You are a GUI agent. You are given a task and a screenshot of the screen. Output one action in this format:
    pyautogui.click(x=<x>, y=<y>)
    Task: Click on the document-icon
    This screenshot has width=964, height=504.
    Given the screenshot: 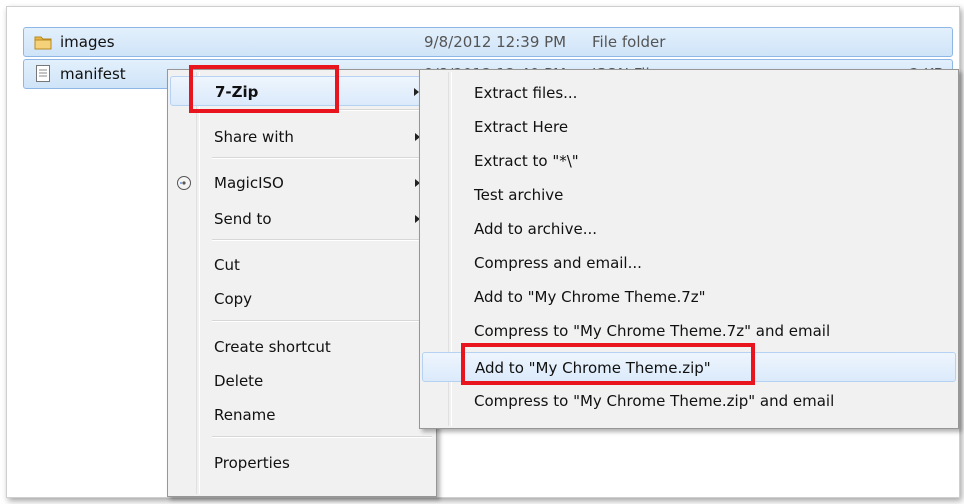 What is the action you would take?
    pyautogui.click(x=43, y=73)
    